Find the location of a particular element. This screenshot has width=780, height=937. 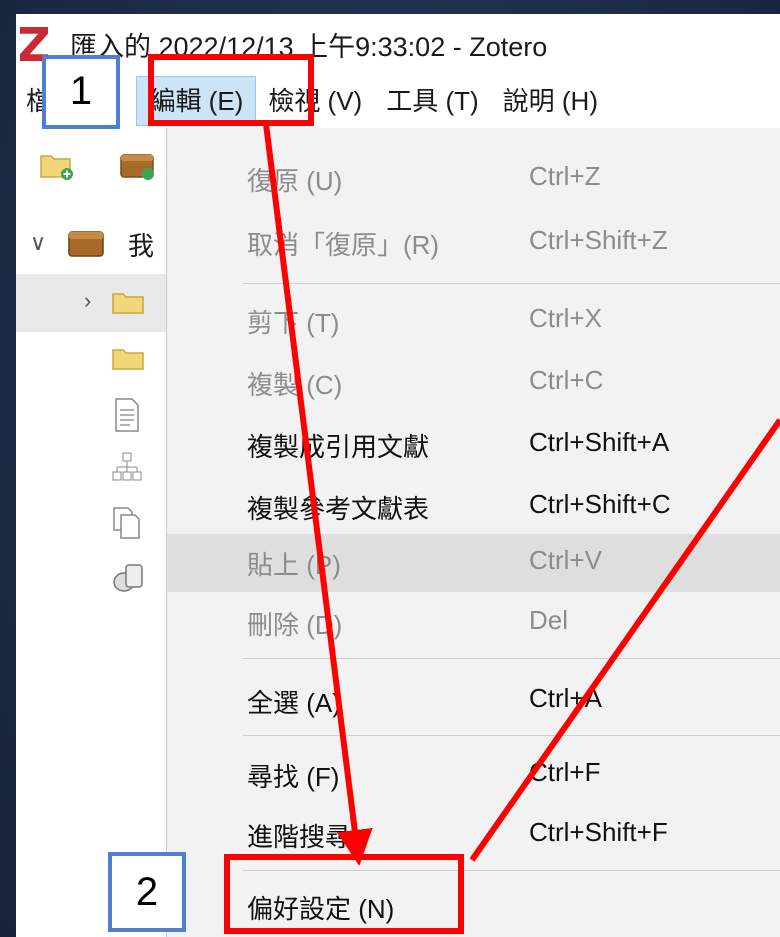

document-icon is located at coordinates (127, 415).